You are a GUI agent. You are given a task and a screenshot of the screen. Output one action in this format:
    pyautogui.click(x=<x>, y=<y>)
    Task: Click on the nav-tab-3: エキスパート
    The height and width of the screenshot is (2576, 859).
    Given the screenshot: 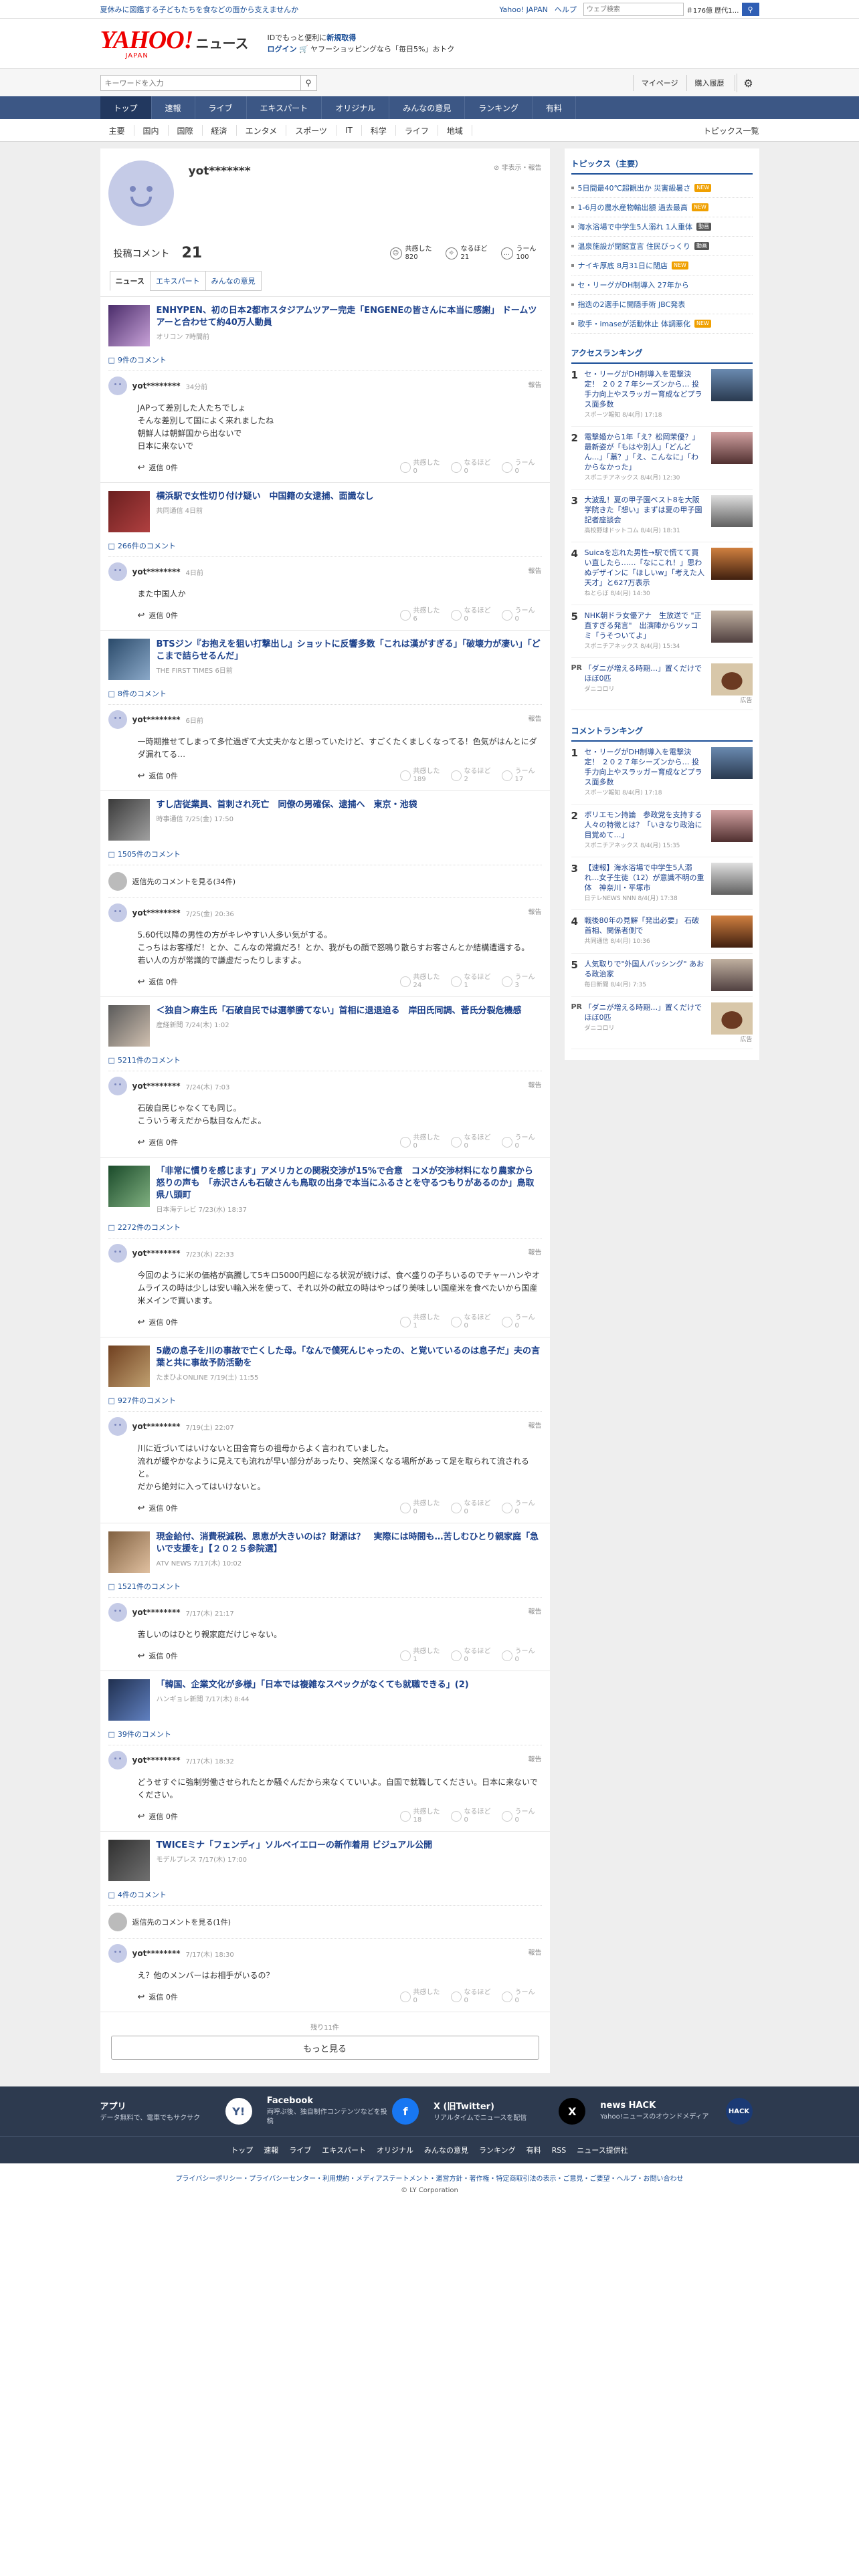 What is the action you would take?
    pyautogui.click(x=284, y=107)
    